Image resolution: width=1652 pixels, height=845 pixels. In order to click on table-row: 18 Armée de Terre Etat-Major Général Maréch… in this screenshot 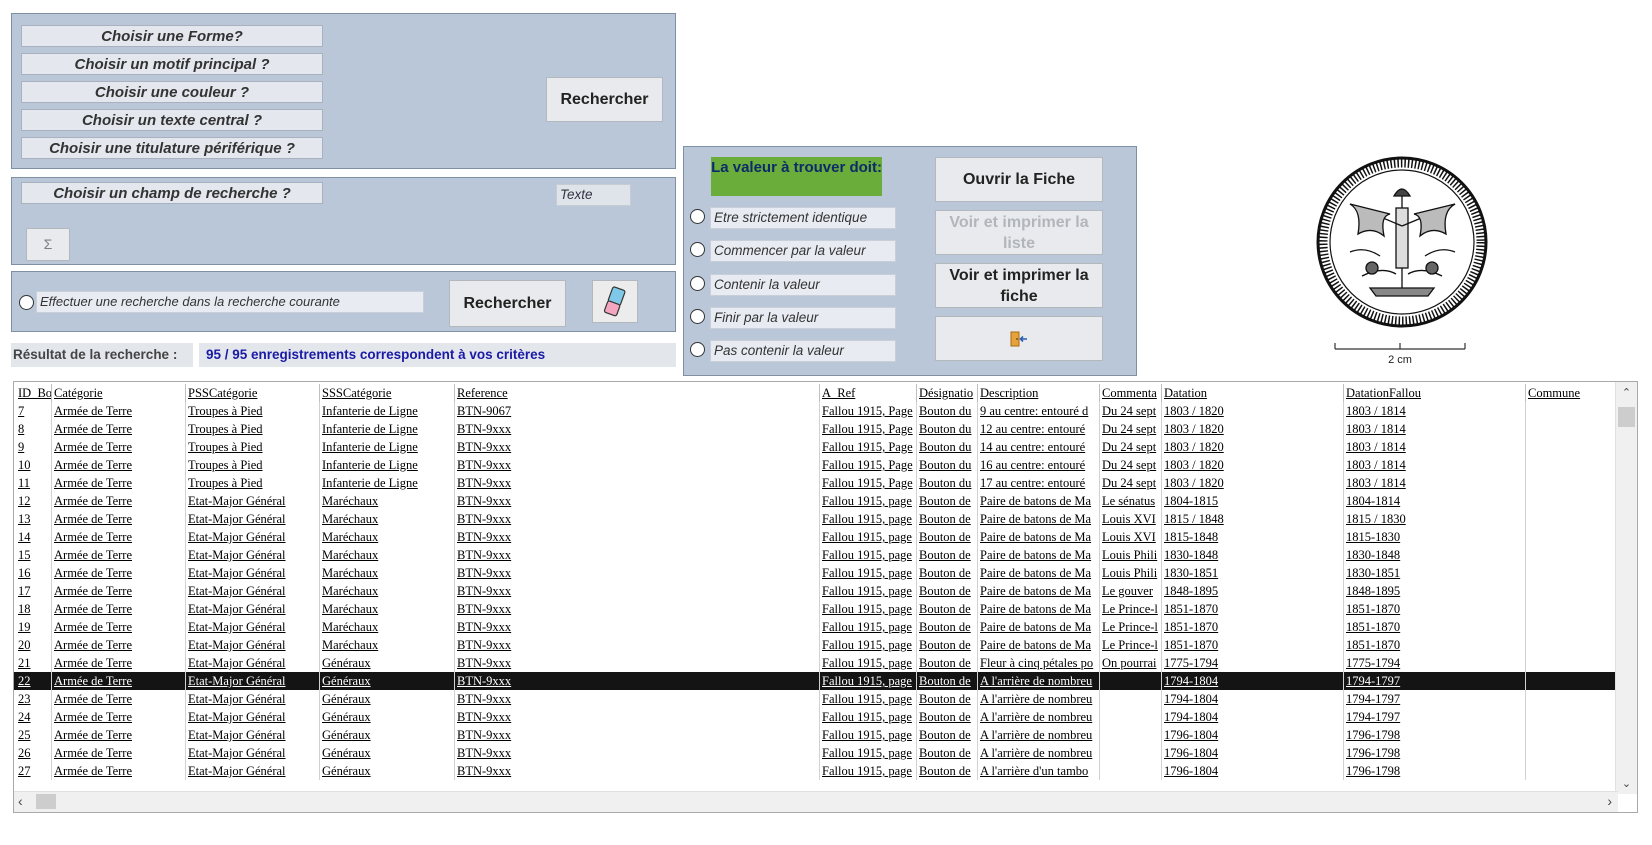, I will do `click(816, 609)`.